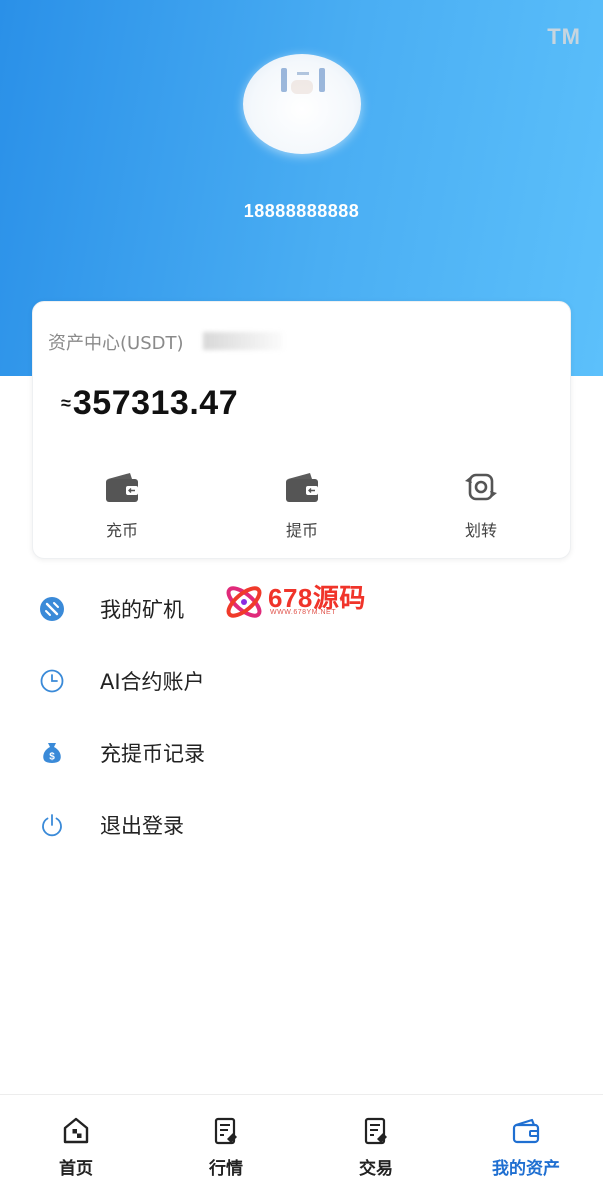  What do you see at coordinates (52, 681) in the screenshot?
I see `clock-icon` at bounding box center [52, 681].